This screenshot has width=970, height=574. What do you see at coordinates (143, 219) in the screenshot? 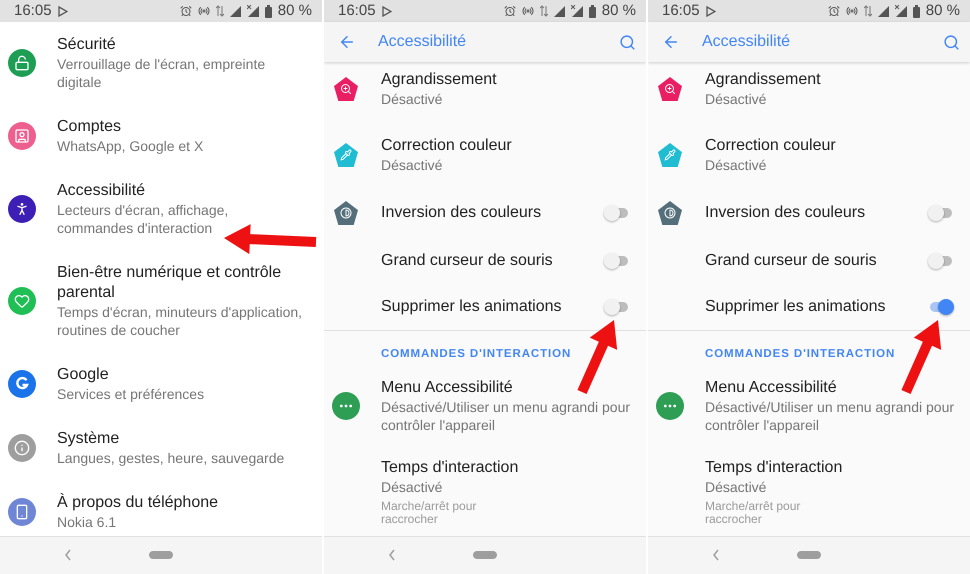
I see `setting-summary: Lecteurs d'écran, affichage, commandes d'interaction` at bounding box center [143, 219].